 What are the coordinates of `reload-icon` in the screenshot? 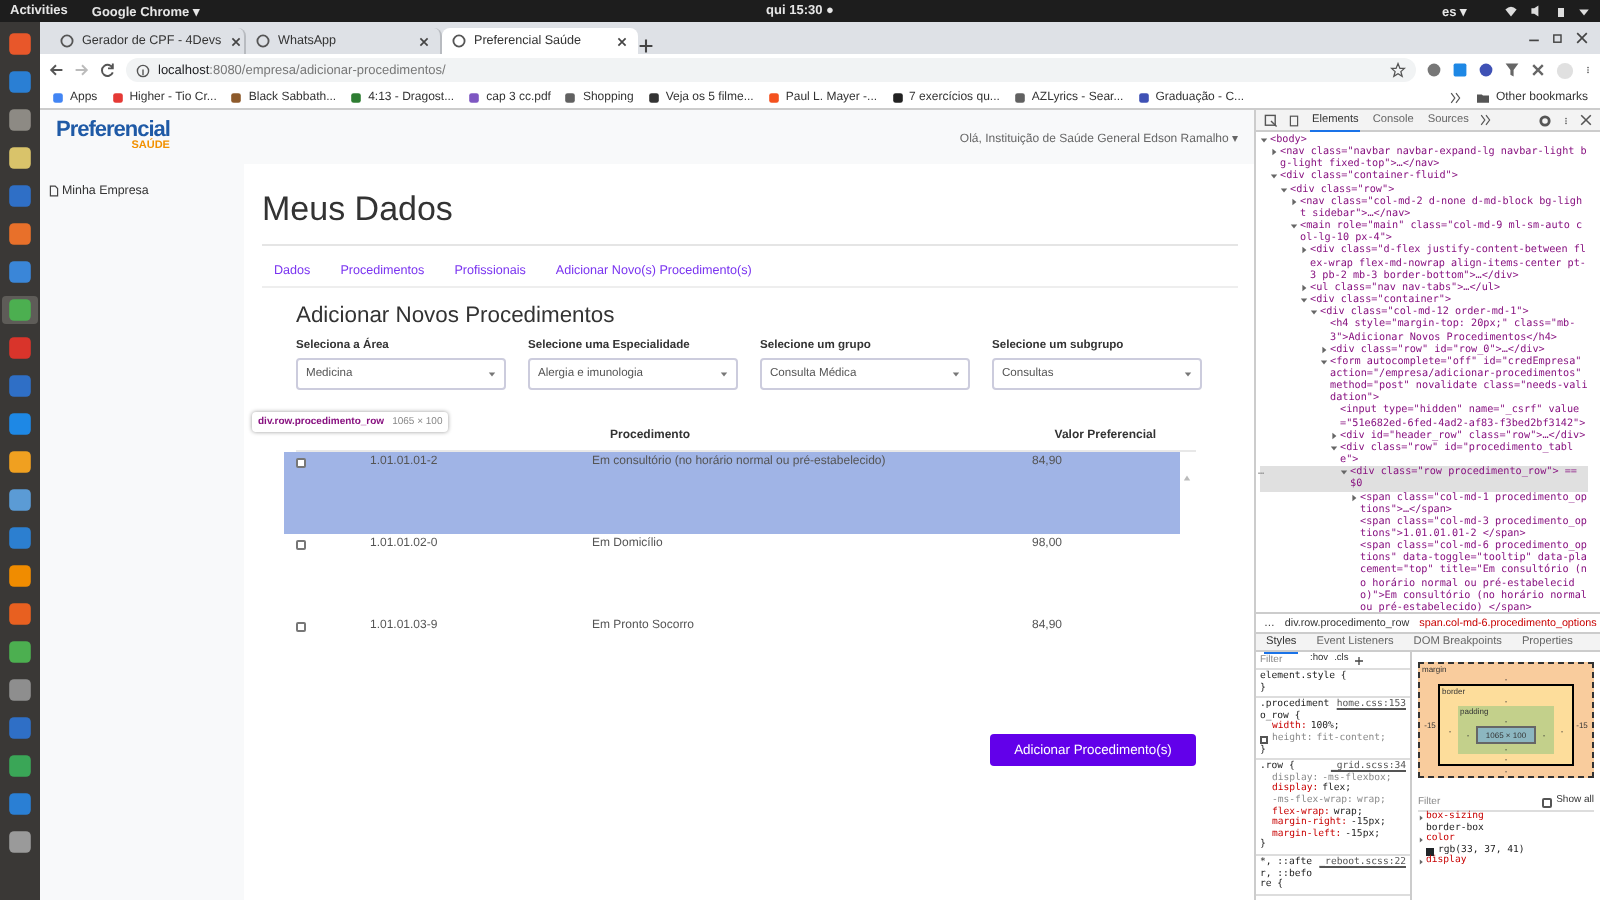 It's located at (108, 70).